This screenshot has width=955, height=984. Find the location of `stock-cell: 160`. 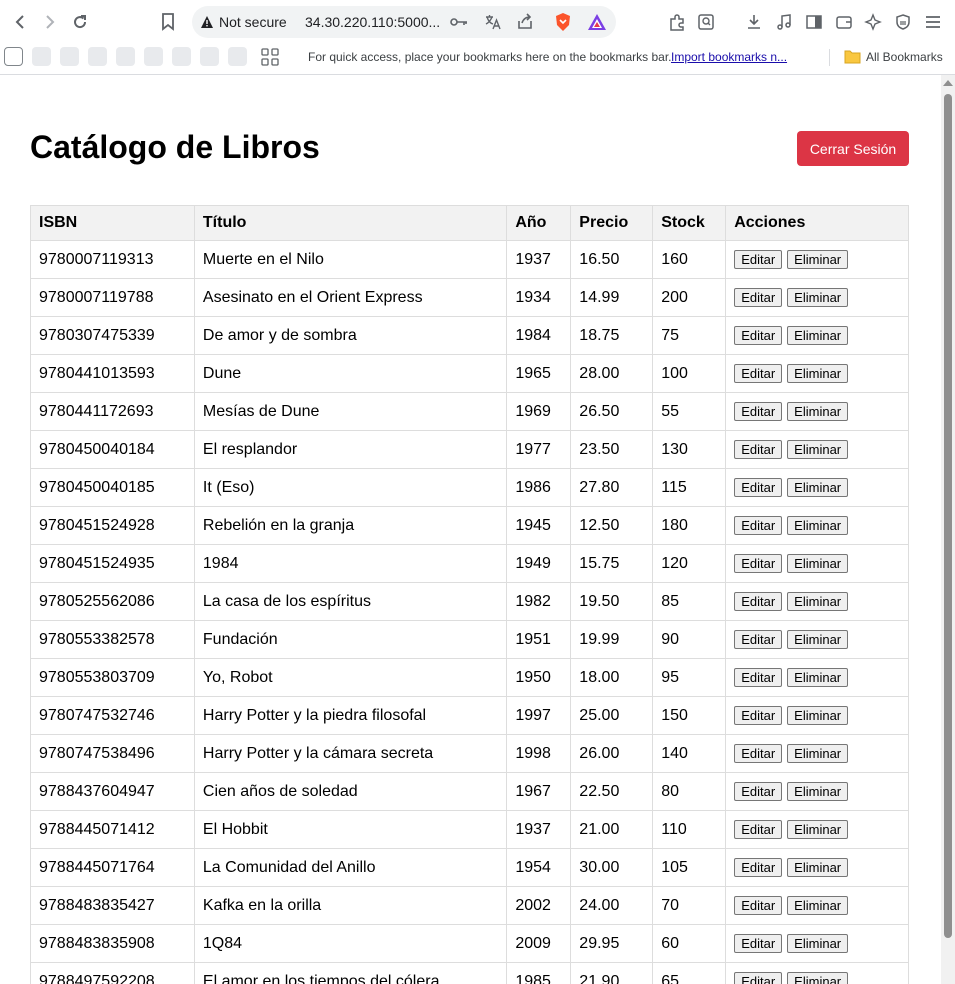

stock-cell: 160 is located at coordinates (689, 259).